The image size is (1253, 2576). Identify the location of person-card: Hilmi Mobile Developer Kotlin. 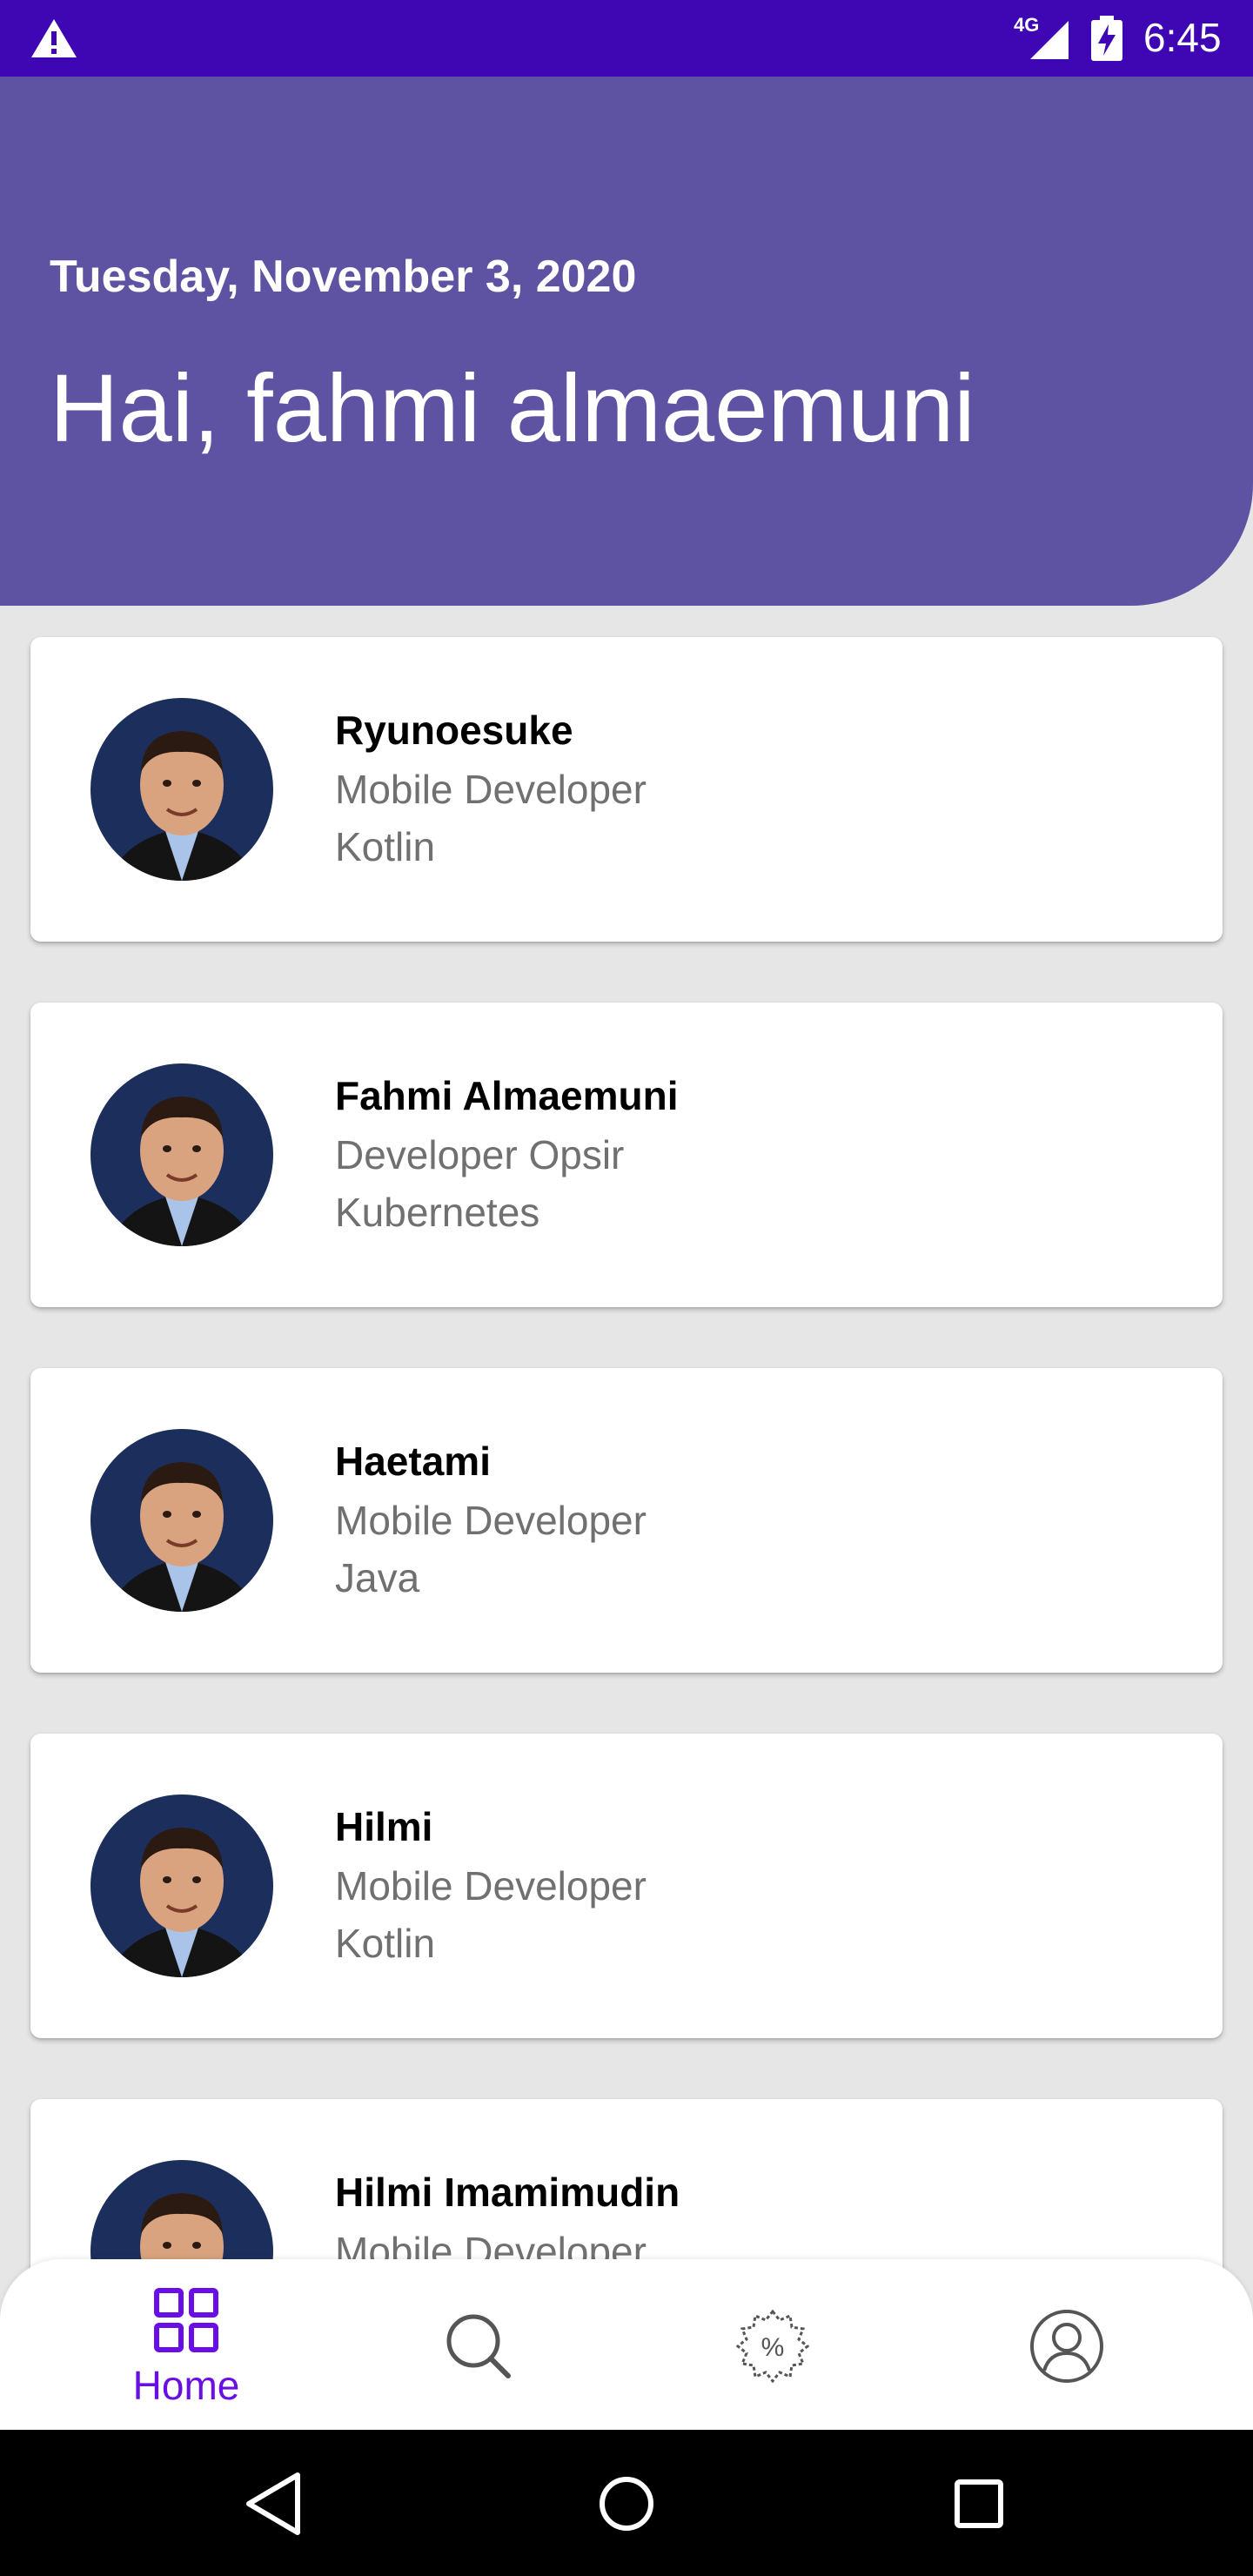
(626, 1886).